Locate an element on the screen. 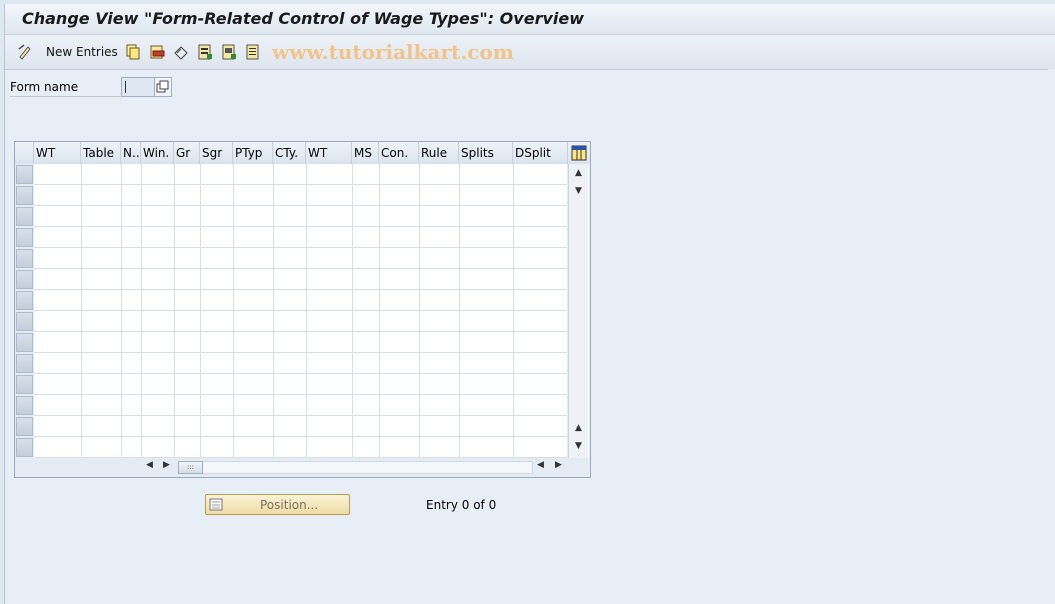 The width and height of the screenshot is (1055, 604). column-header-splits: Splits is located at coordinates (486, 153).